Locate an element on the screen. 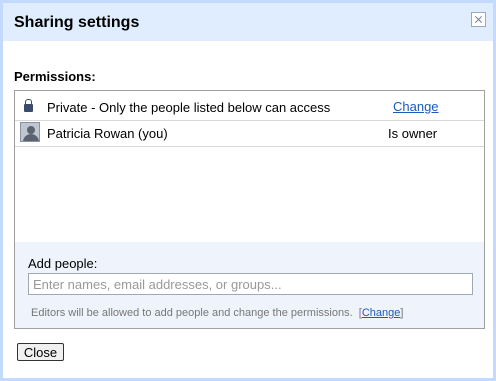 Image resolution: width=496 pixels, height=381 pixels. lock-icon is located at coordinates (28, 105).